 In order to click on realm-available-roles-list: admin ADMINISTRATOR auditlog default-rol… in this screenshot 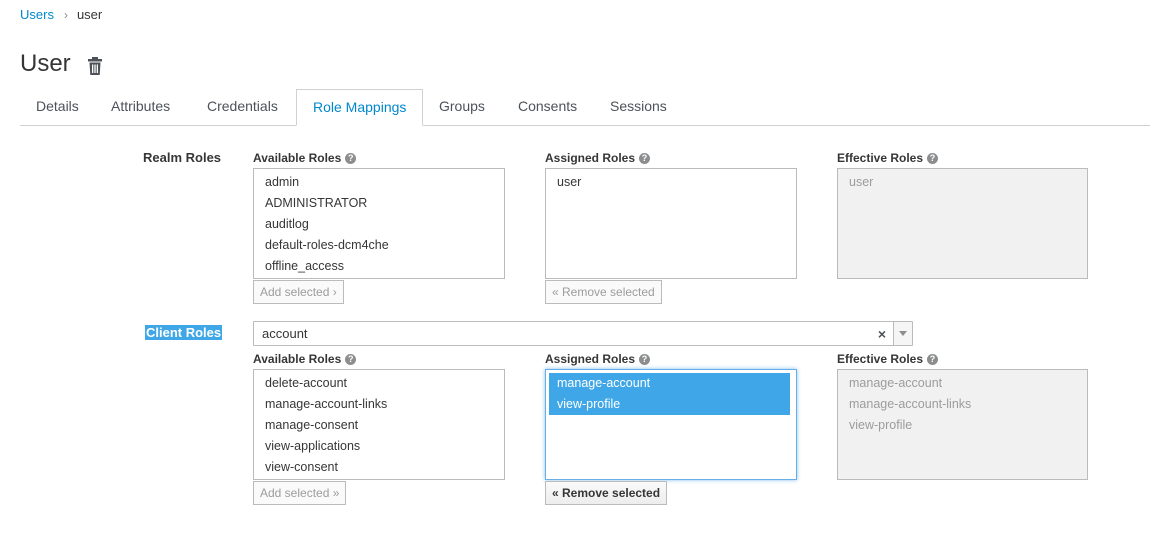, I will do `click(379, 223)`.